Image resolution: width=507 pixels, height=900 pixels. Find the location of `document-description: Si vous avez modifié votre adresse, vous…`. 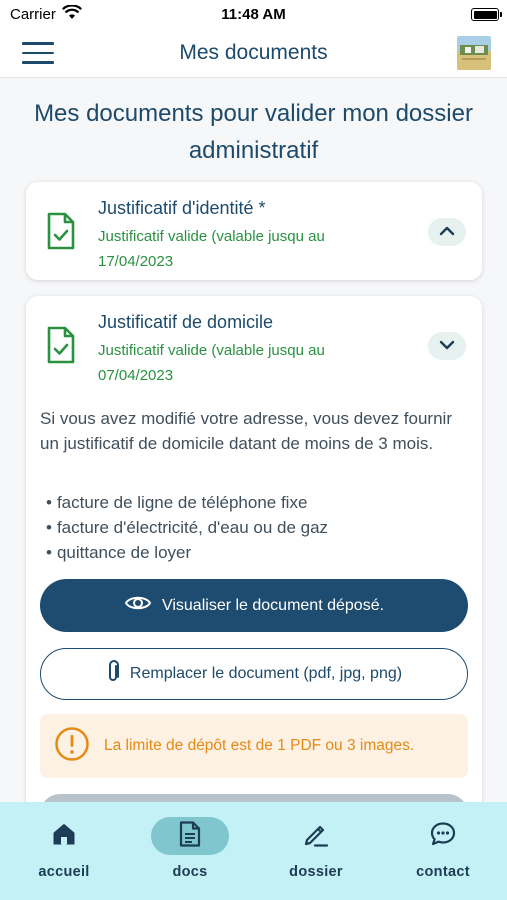

document-description: Si vous avez modifié votre adresse, vous… is located at coordinates (246, 431).